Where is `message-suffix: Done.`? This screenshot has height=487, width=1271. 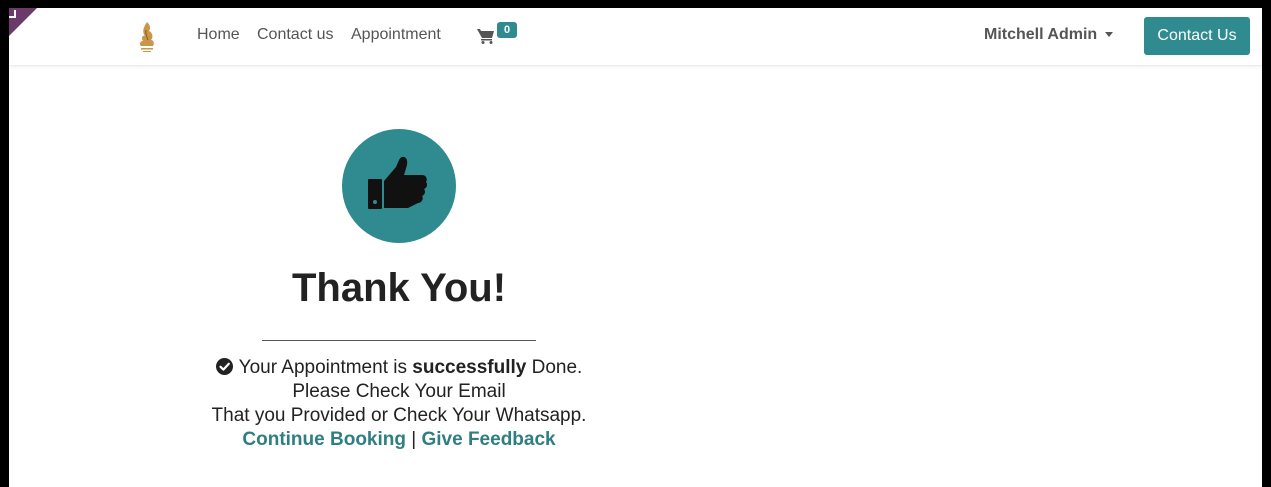 message-suffix: Done. is located at coordinates (554, 367).